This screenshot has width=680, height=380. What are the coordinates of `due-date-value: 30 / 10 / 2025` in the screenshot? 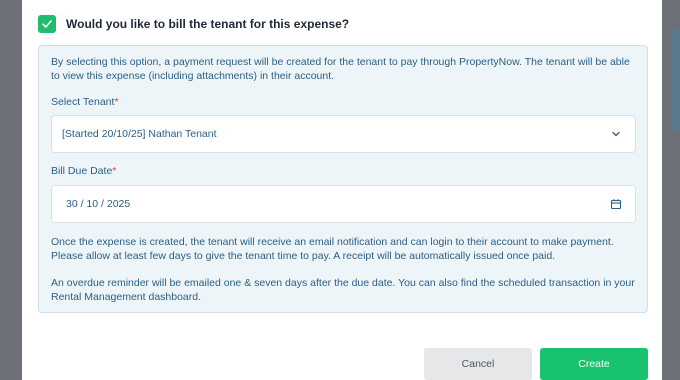 It's located at (98, 204).